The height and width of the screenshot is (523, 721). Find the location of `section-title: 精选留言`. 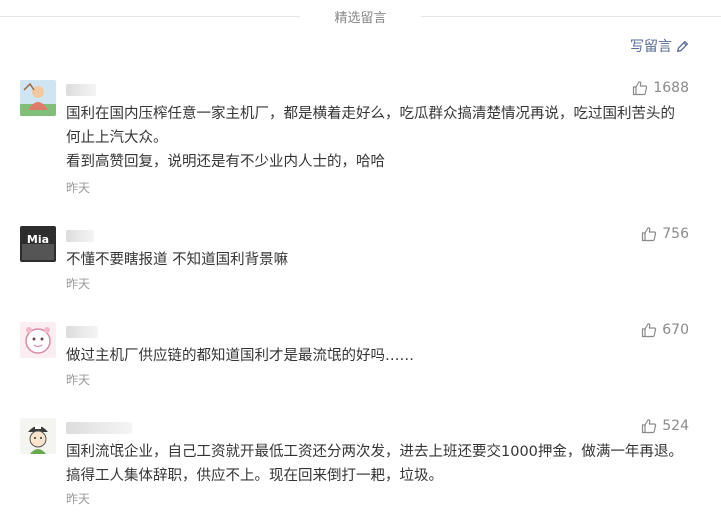

section-title: 精选留言 is located at coordinates (360, 18).